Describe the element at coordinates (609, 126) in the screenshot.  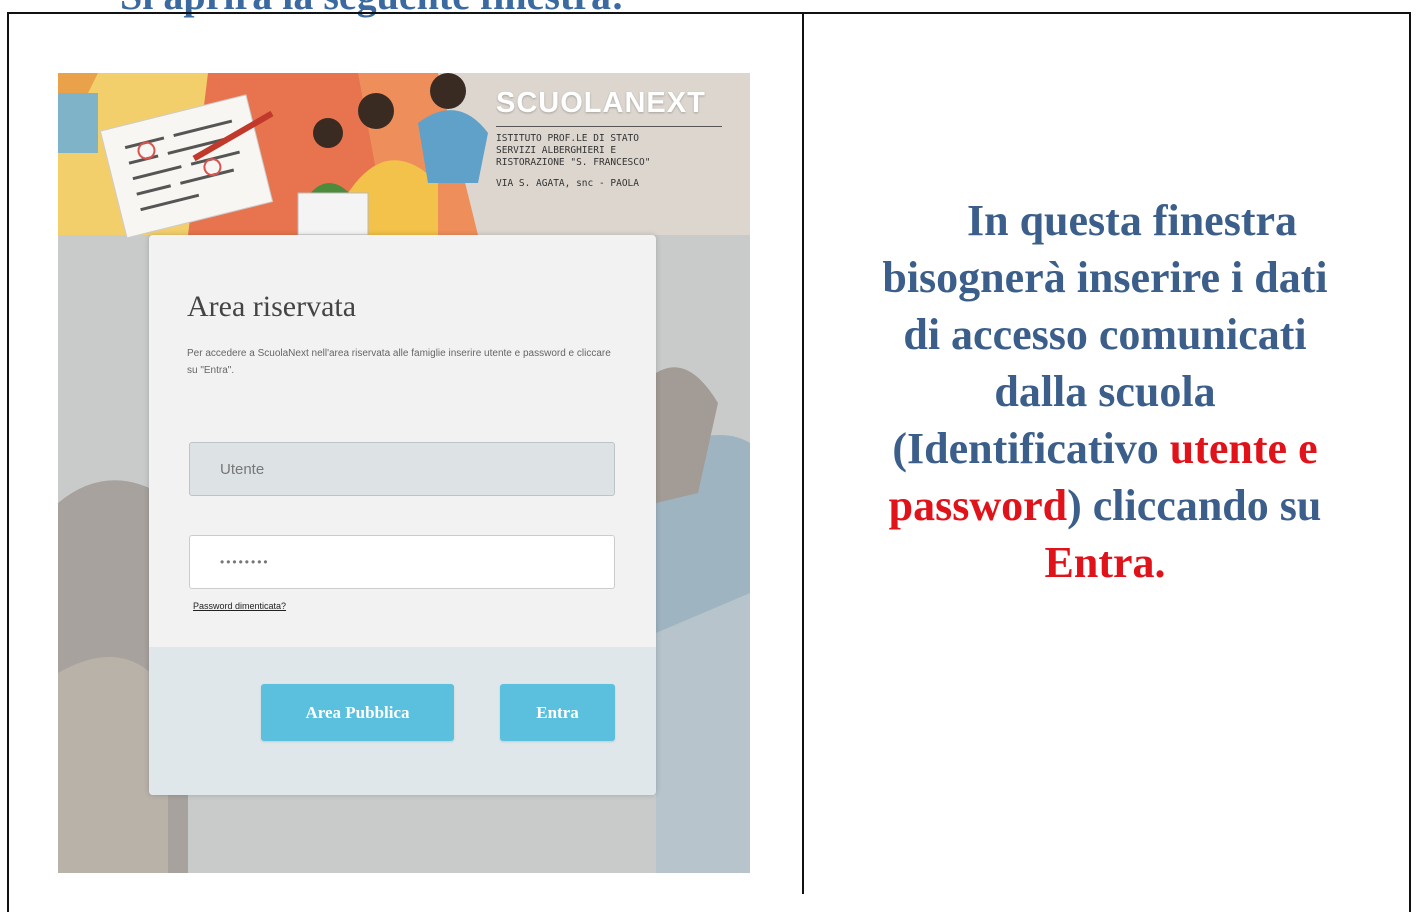
I see `logo-divider` at that location.